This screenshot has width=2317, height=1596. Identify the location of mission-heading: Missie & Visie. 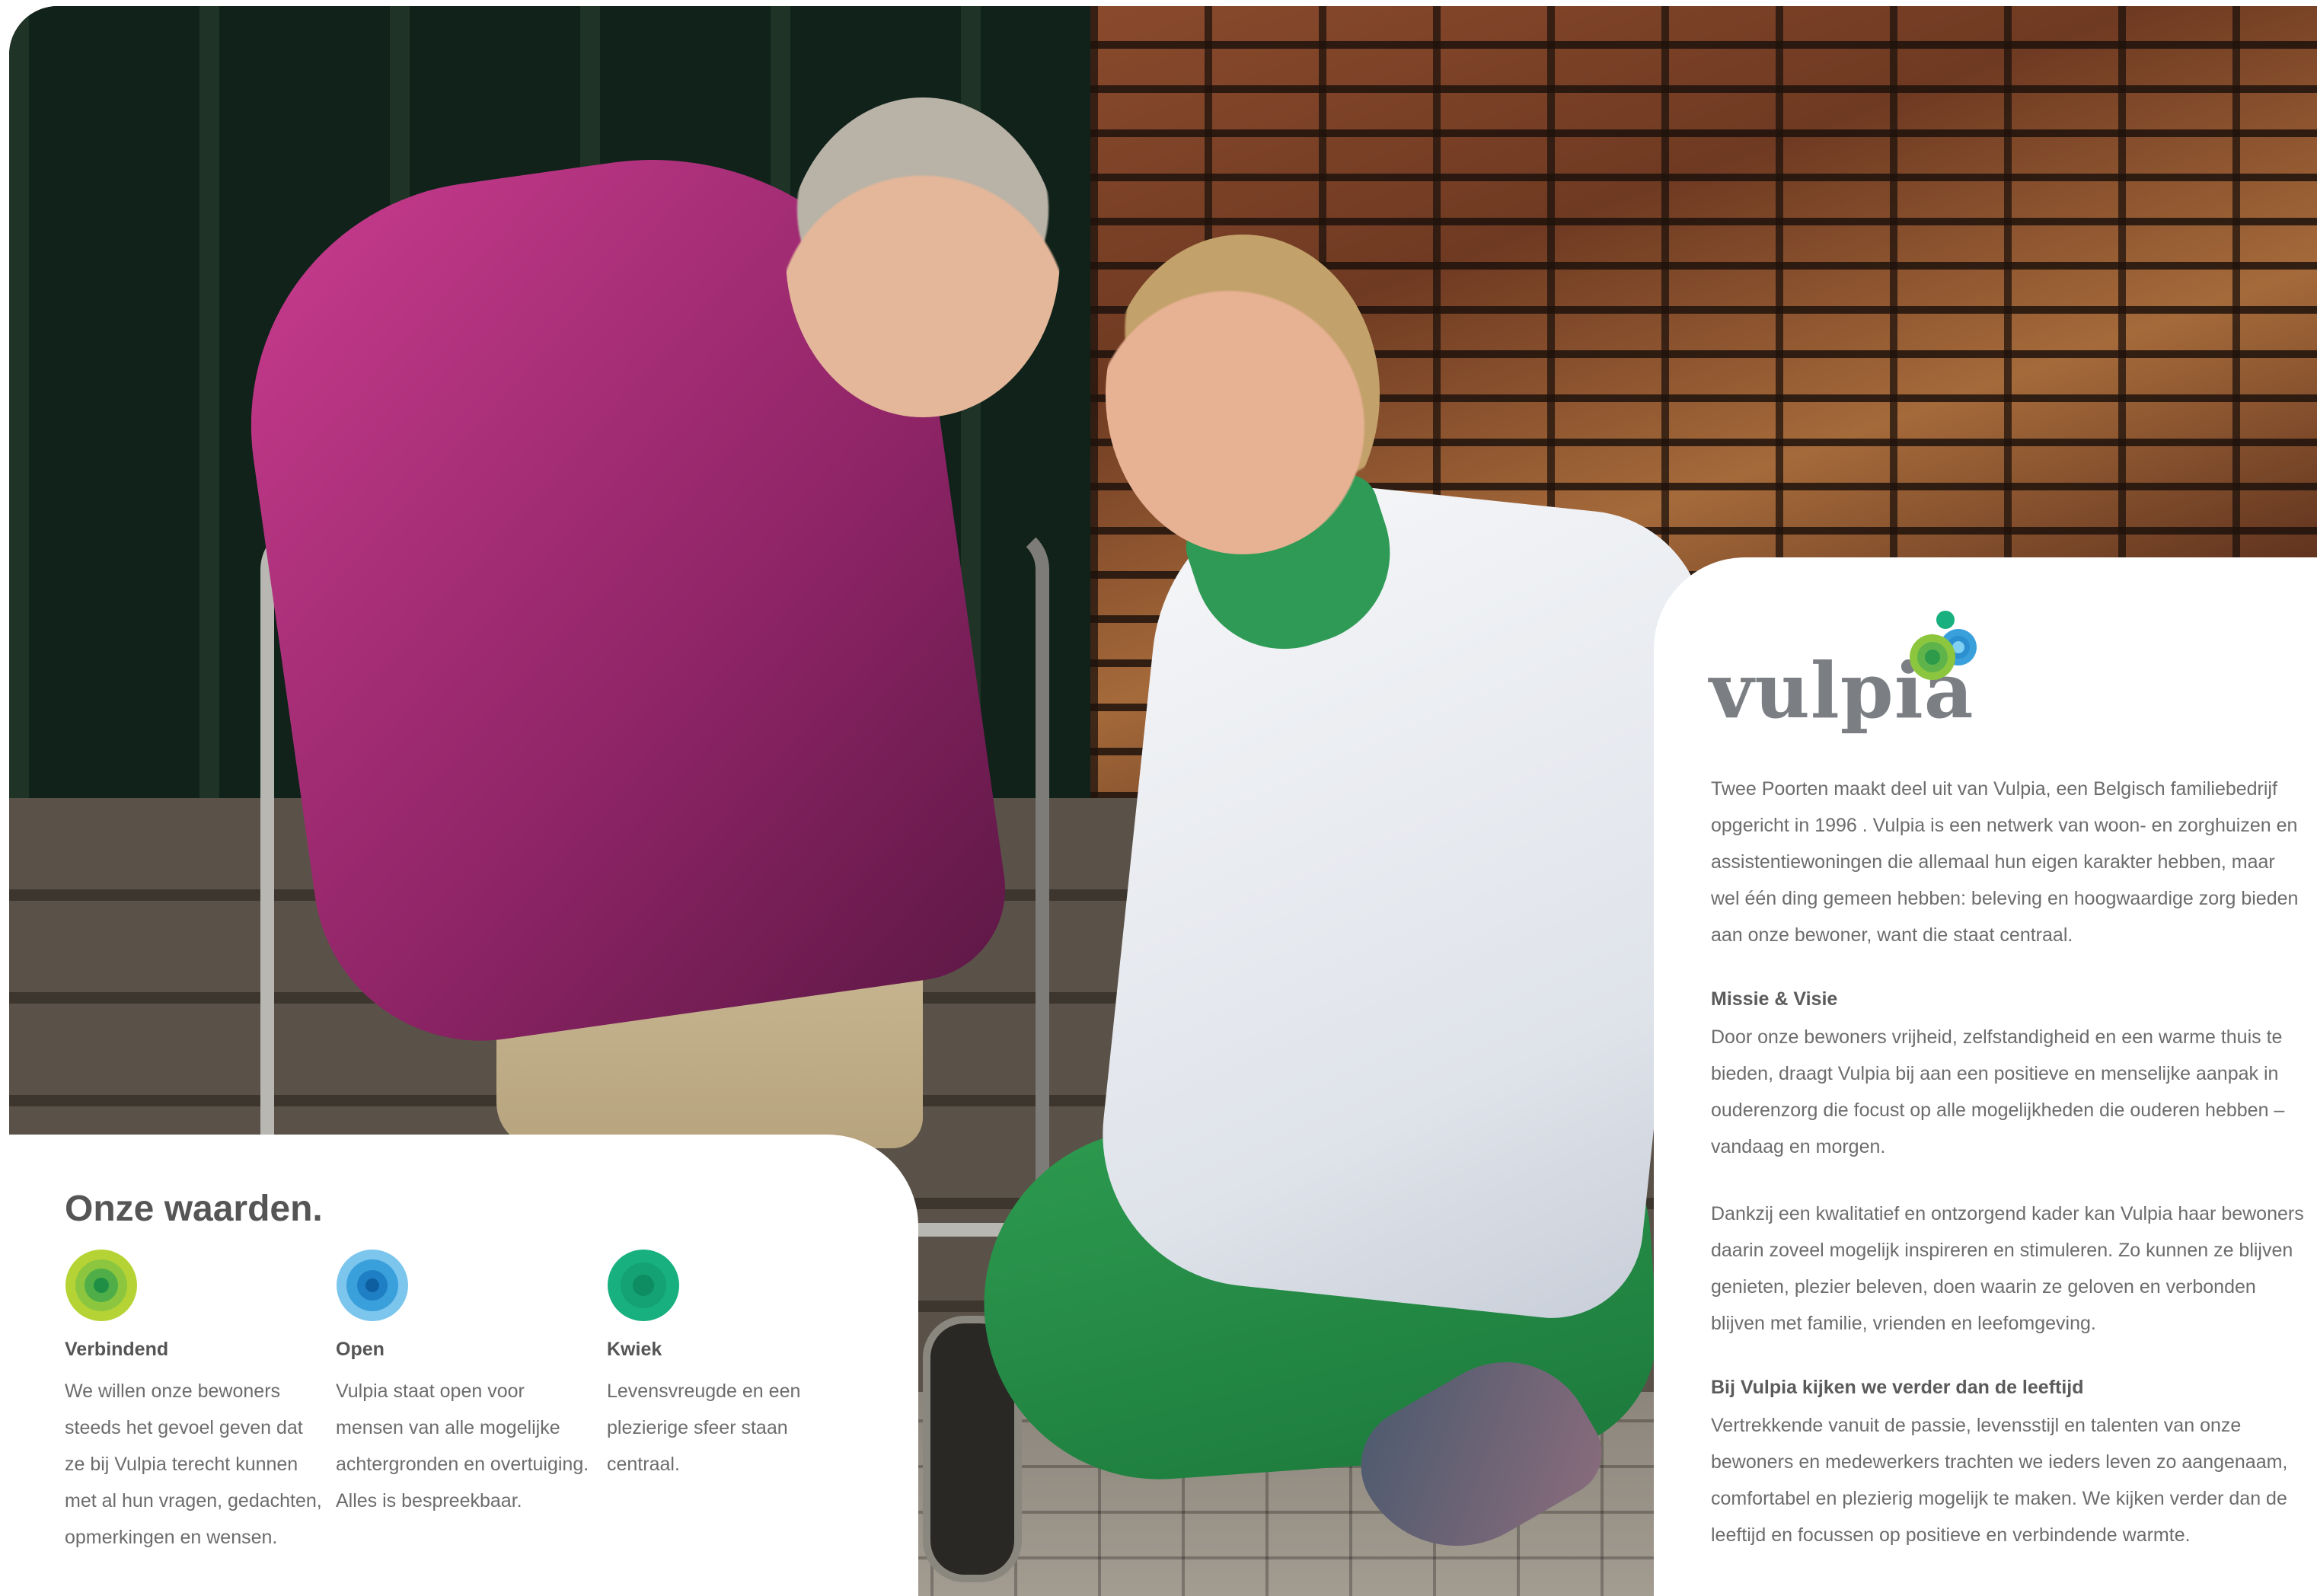
(1774, 999).